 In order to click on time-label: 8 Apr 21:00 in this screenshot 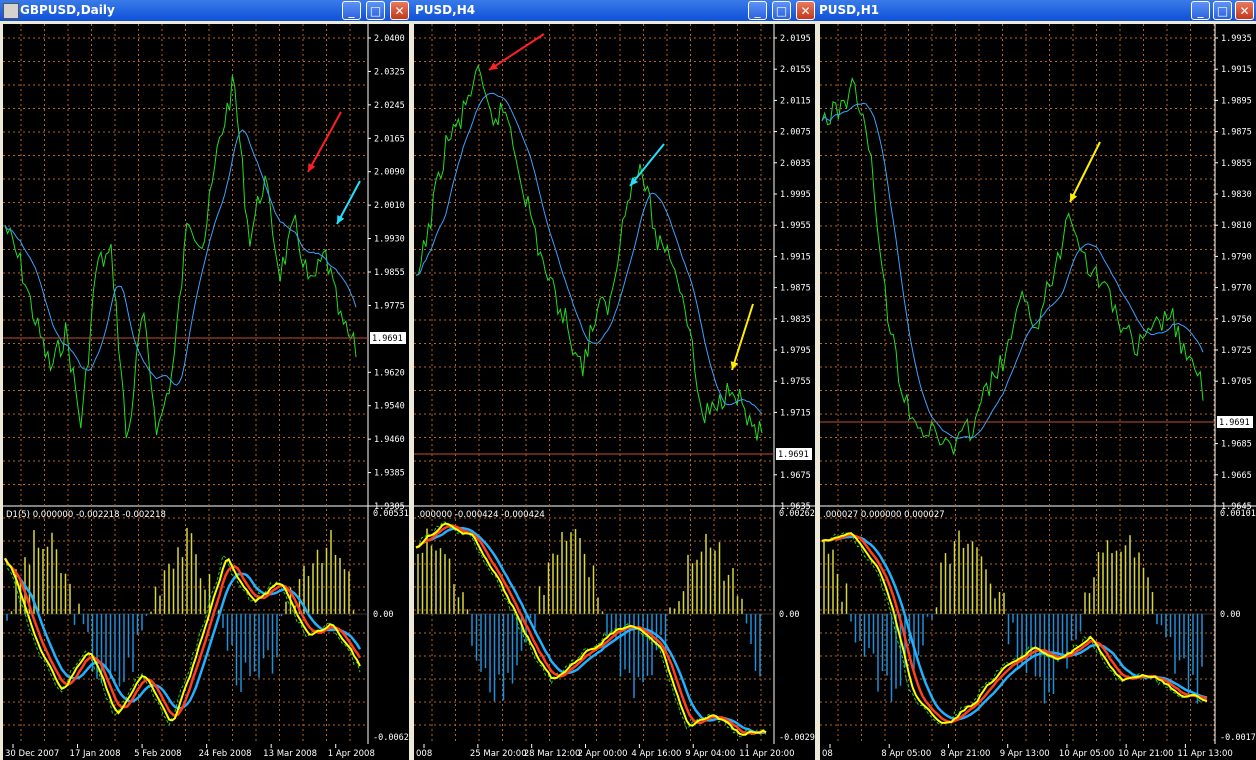, I will do `click(965, 754)`.